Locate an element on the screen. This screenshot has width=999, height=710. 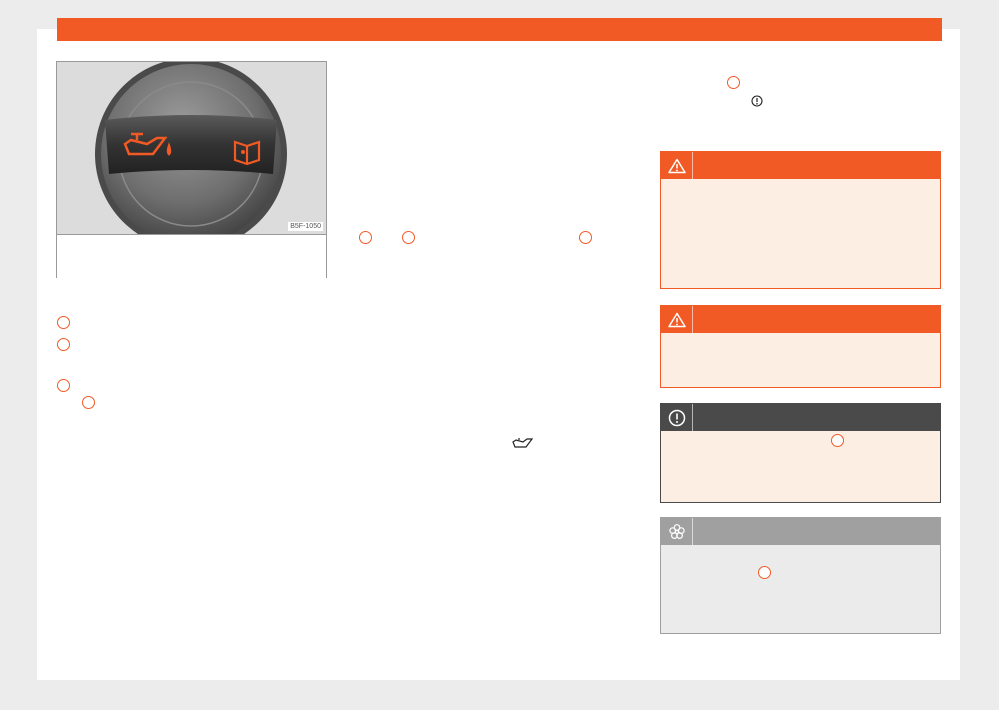
flower-icon is located at coordinates (676, 531).